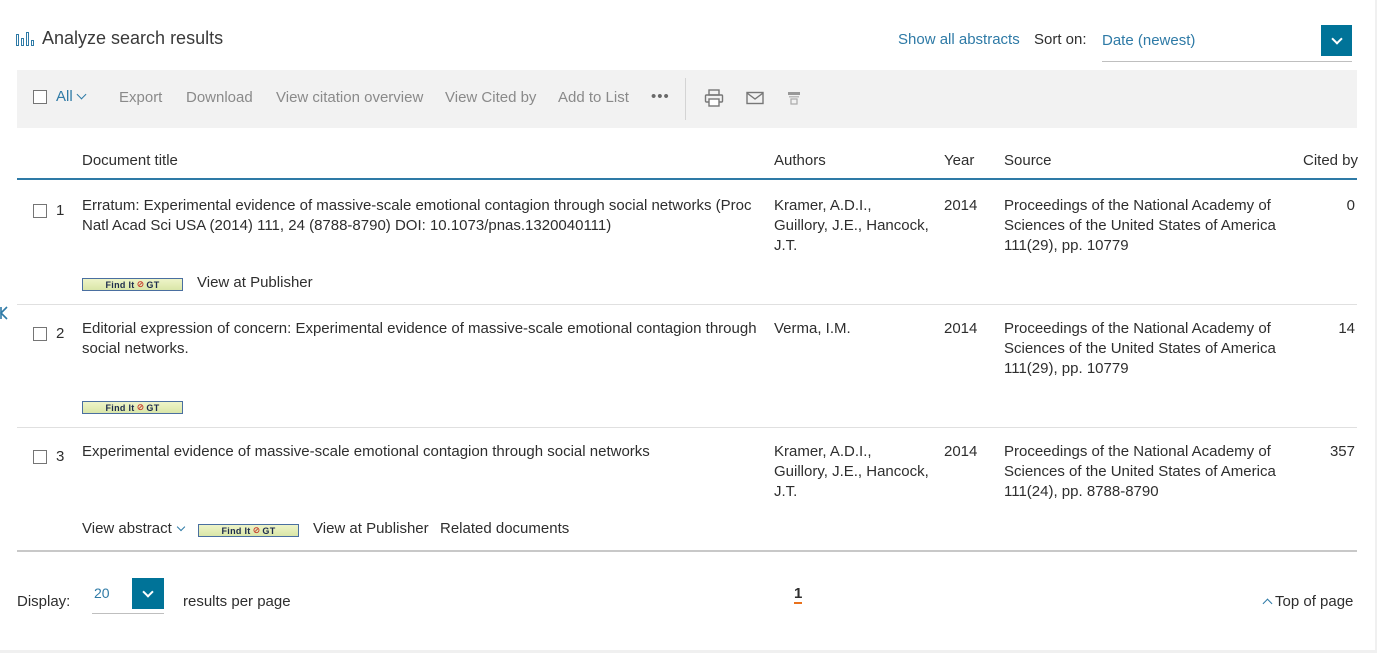 The image size is (1377, 653). Describe the element at coordinates (44, 601) in the screenshot. I see `display-label: Display:` at that location.